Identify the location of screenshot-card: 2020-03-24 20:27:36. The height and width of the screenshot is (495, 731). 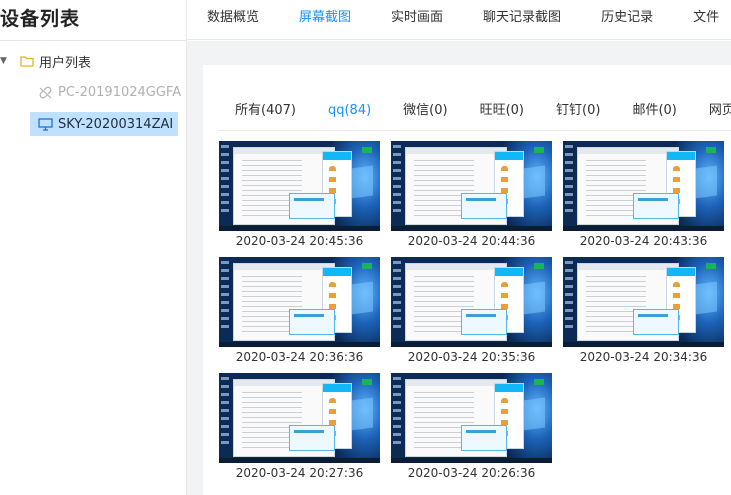
(299, 428).